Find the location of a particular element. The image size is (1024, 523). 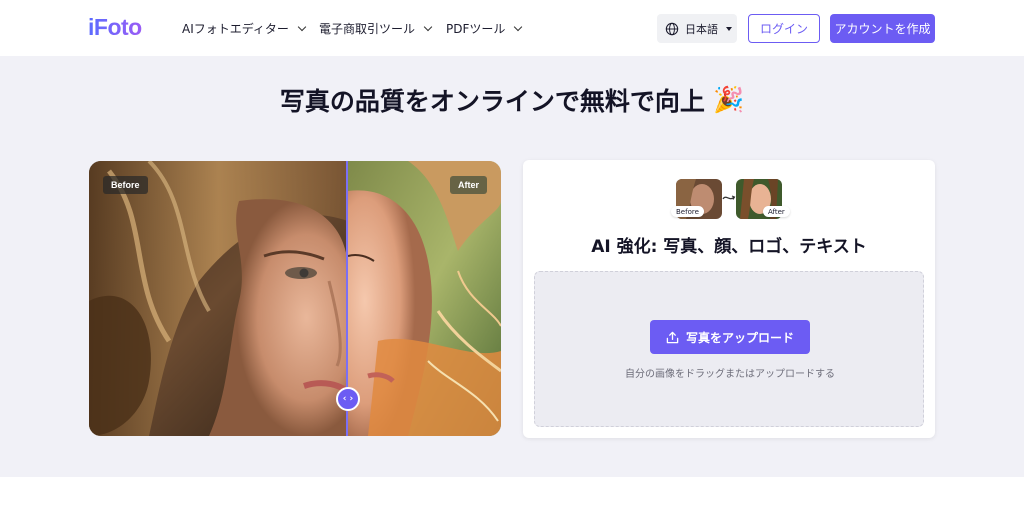

nav-pdf-tools: PDFツール is located at coordinates (484, 28).